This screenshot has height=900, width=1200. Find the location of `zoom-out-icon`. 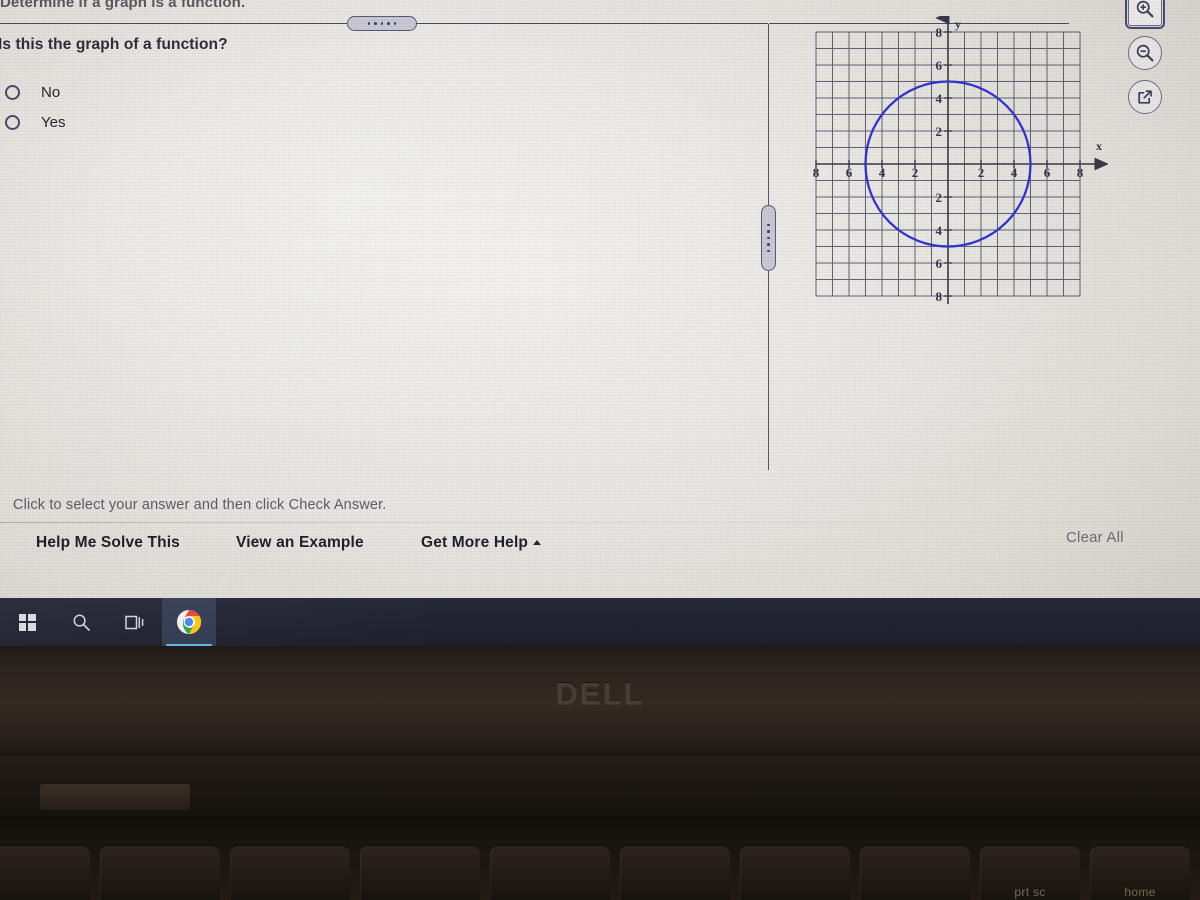

zoom-out-icon is located at coordinates (1145, 53).